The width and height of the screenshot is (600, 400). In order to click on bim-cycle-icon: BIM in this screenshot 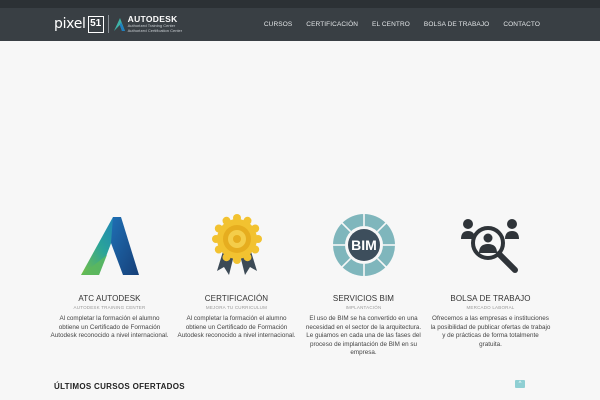, I will do `click(364, 245)`.